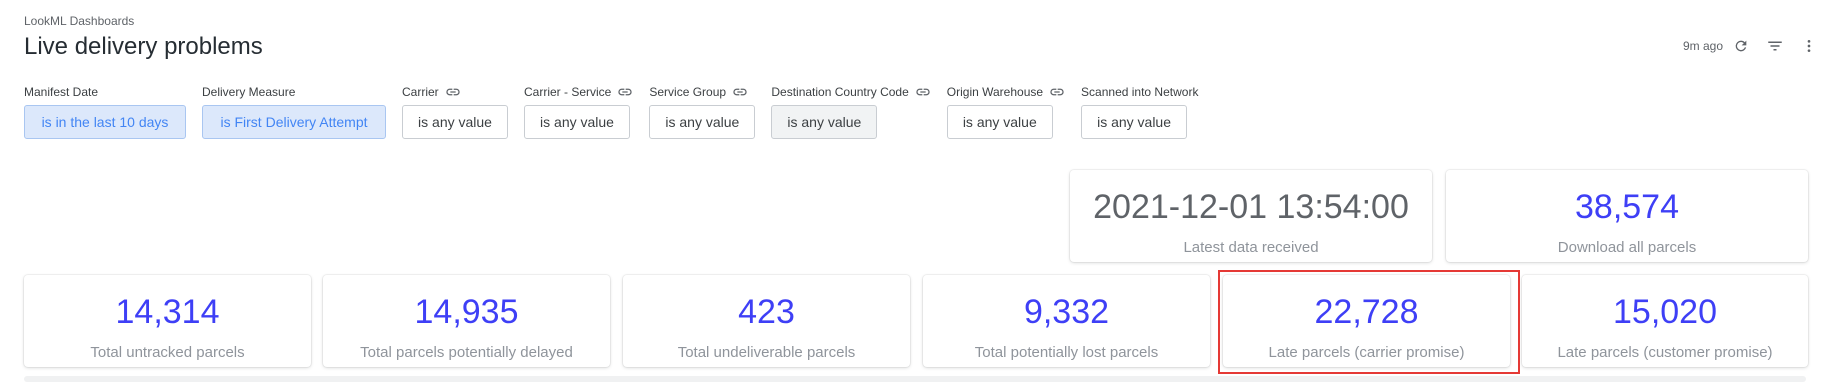 Image resolution: width=1833 pixels, height=382 pixels. Describe the element at coordinates (1665, 352) in the screenshot. I see `tile-label: Late parcels (customer promise)` at that location.